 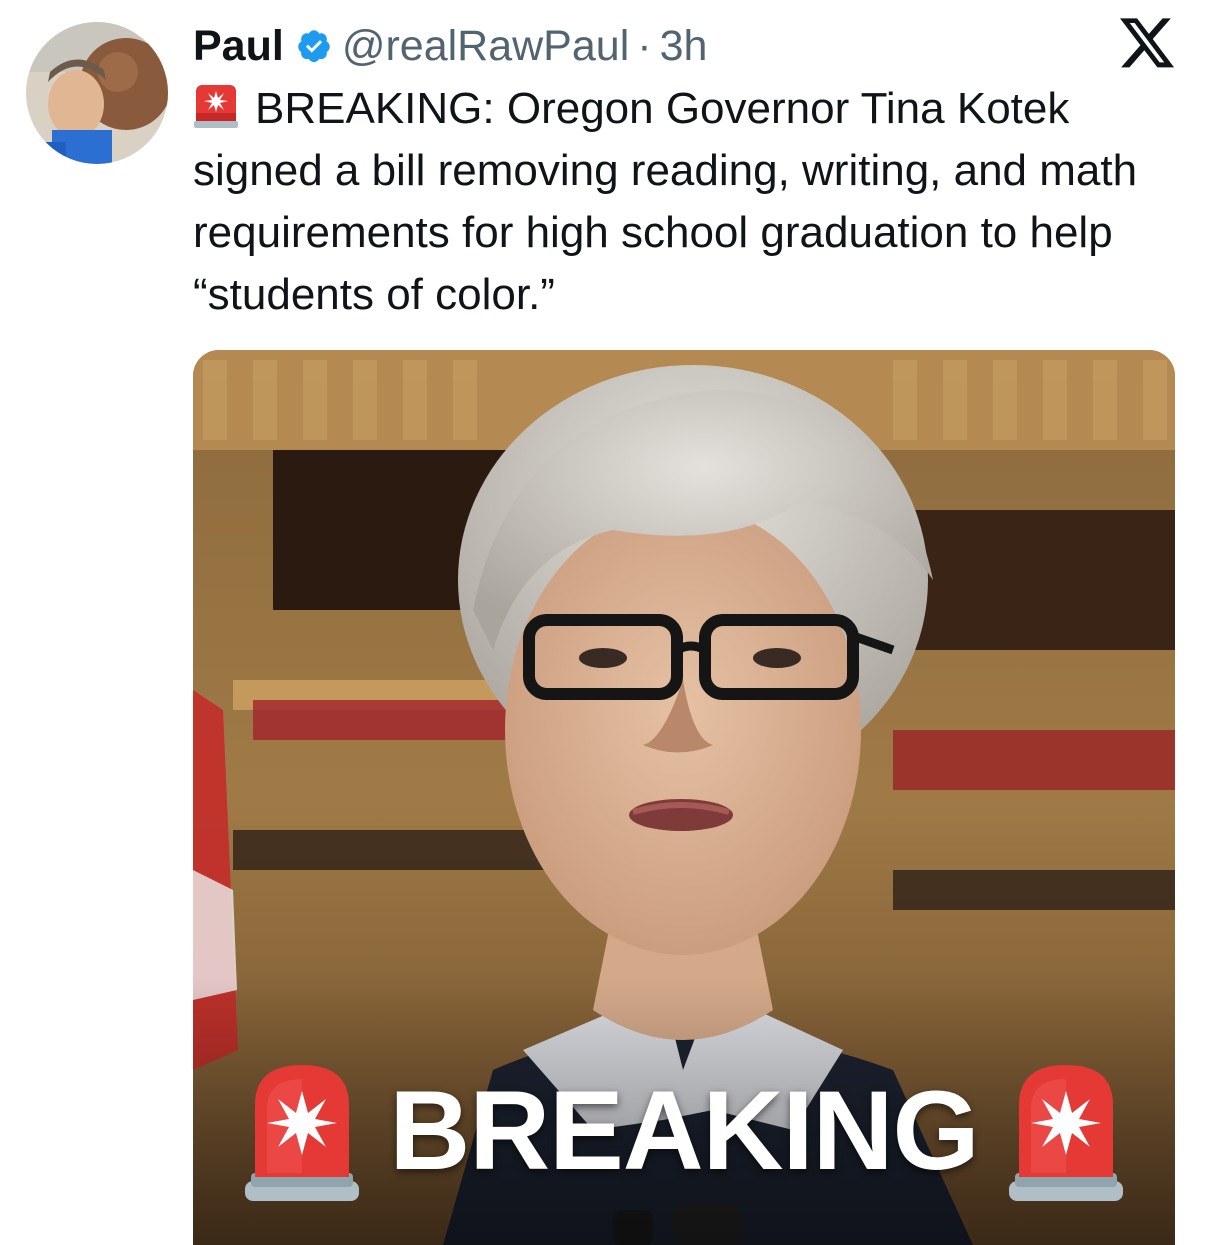 What do you see at coordinates (684, 46) in the screenshot?
I see `tweet-timestamp: 3h` at bounding box center [684, 46].